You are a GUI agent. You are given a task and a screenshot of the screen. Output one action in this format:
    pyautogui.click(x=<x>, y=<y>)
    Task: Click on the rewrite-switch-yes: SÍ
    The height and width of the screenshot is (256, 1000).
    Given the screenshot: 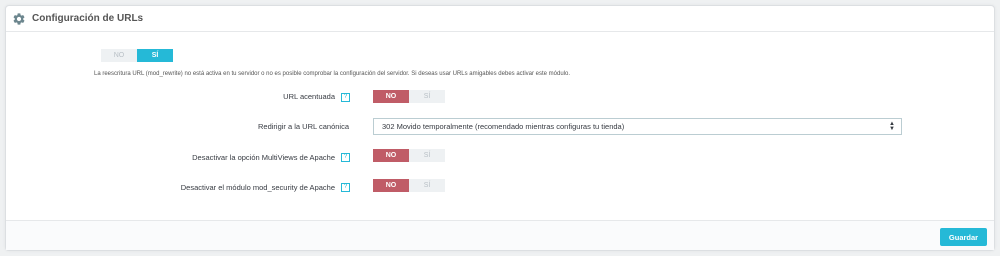 What is the action you would take?
    pyautogui.click(x=155, y=55)
    